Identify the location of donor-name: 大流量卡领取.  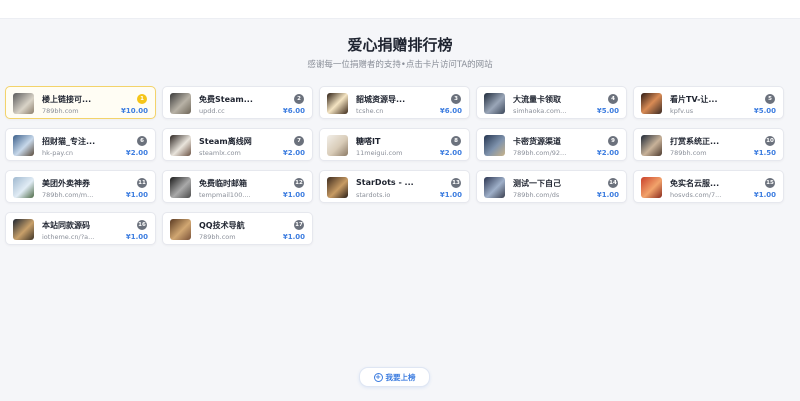
(537, 99).